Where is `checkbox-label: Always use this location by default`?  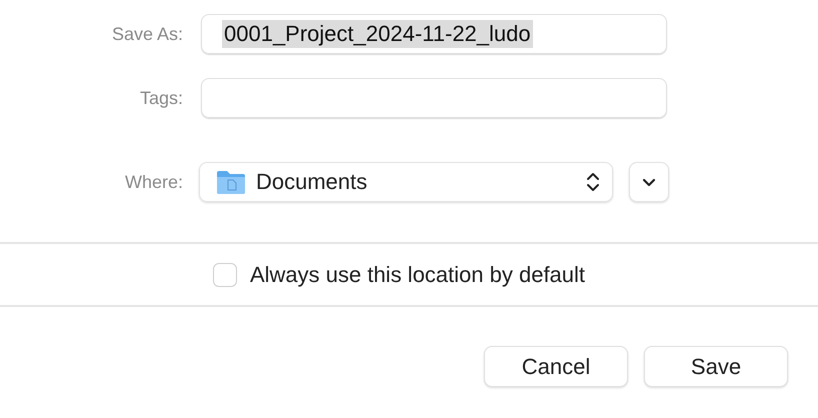 checkbox-label: Always use this location by default is located at coordinates (418, 275).